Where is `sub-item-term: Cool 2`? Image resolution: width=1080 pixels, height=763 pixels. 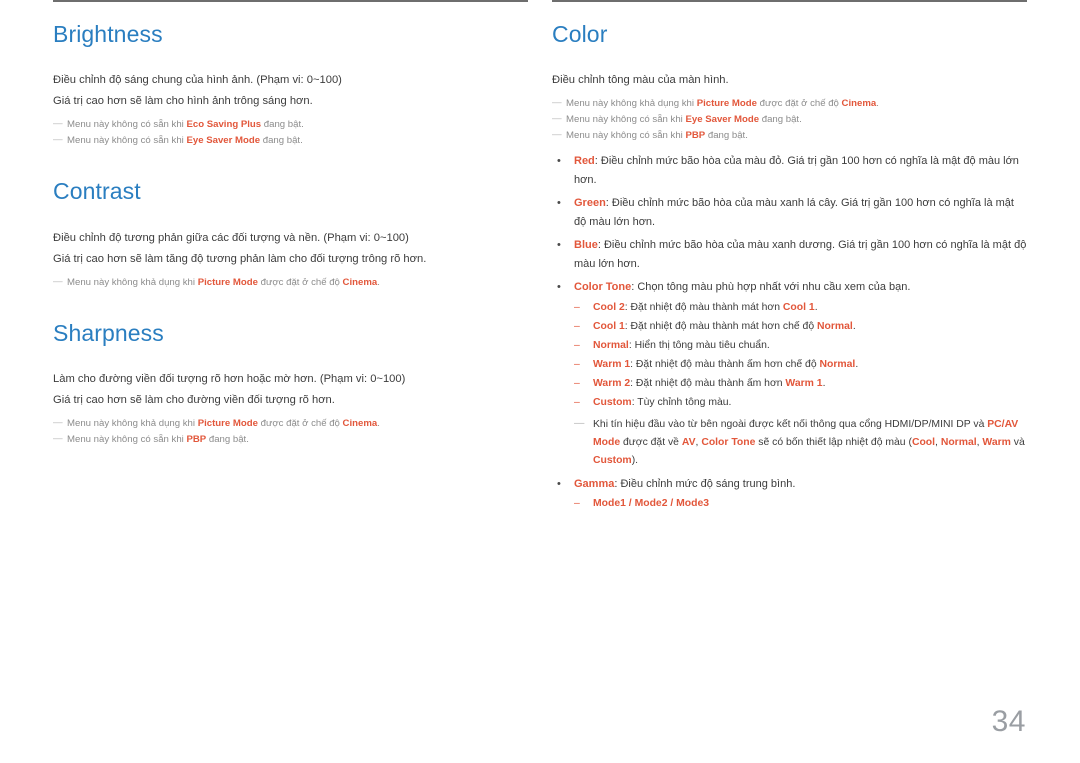
sub-item-term: Cool 2 is located at coordinates (609, 307).